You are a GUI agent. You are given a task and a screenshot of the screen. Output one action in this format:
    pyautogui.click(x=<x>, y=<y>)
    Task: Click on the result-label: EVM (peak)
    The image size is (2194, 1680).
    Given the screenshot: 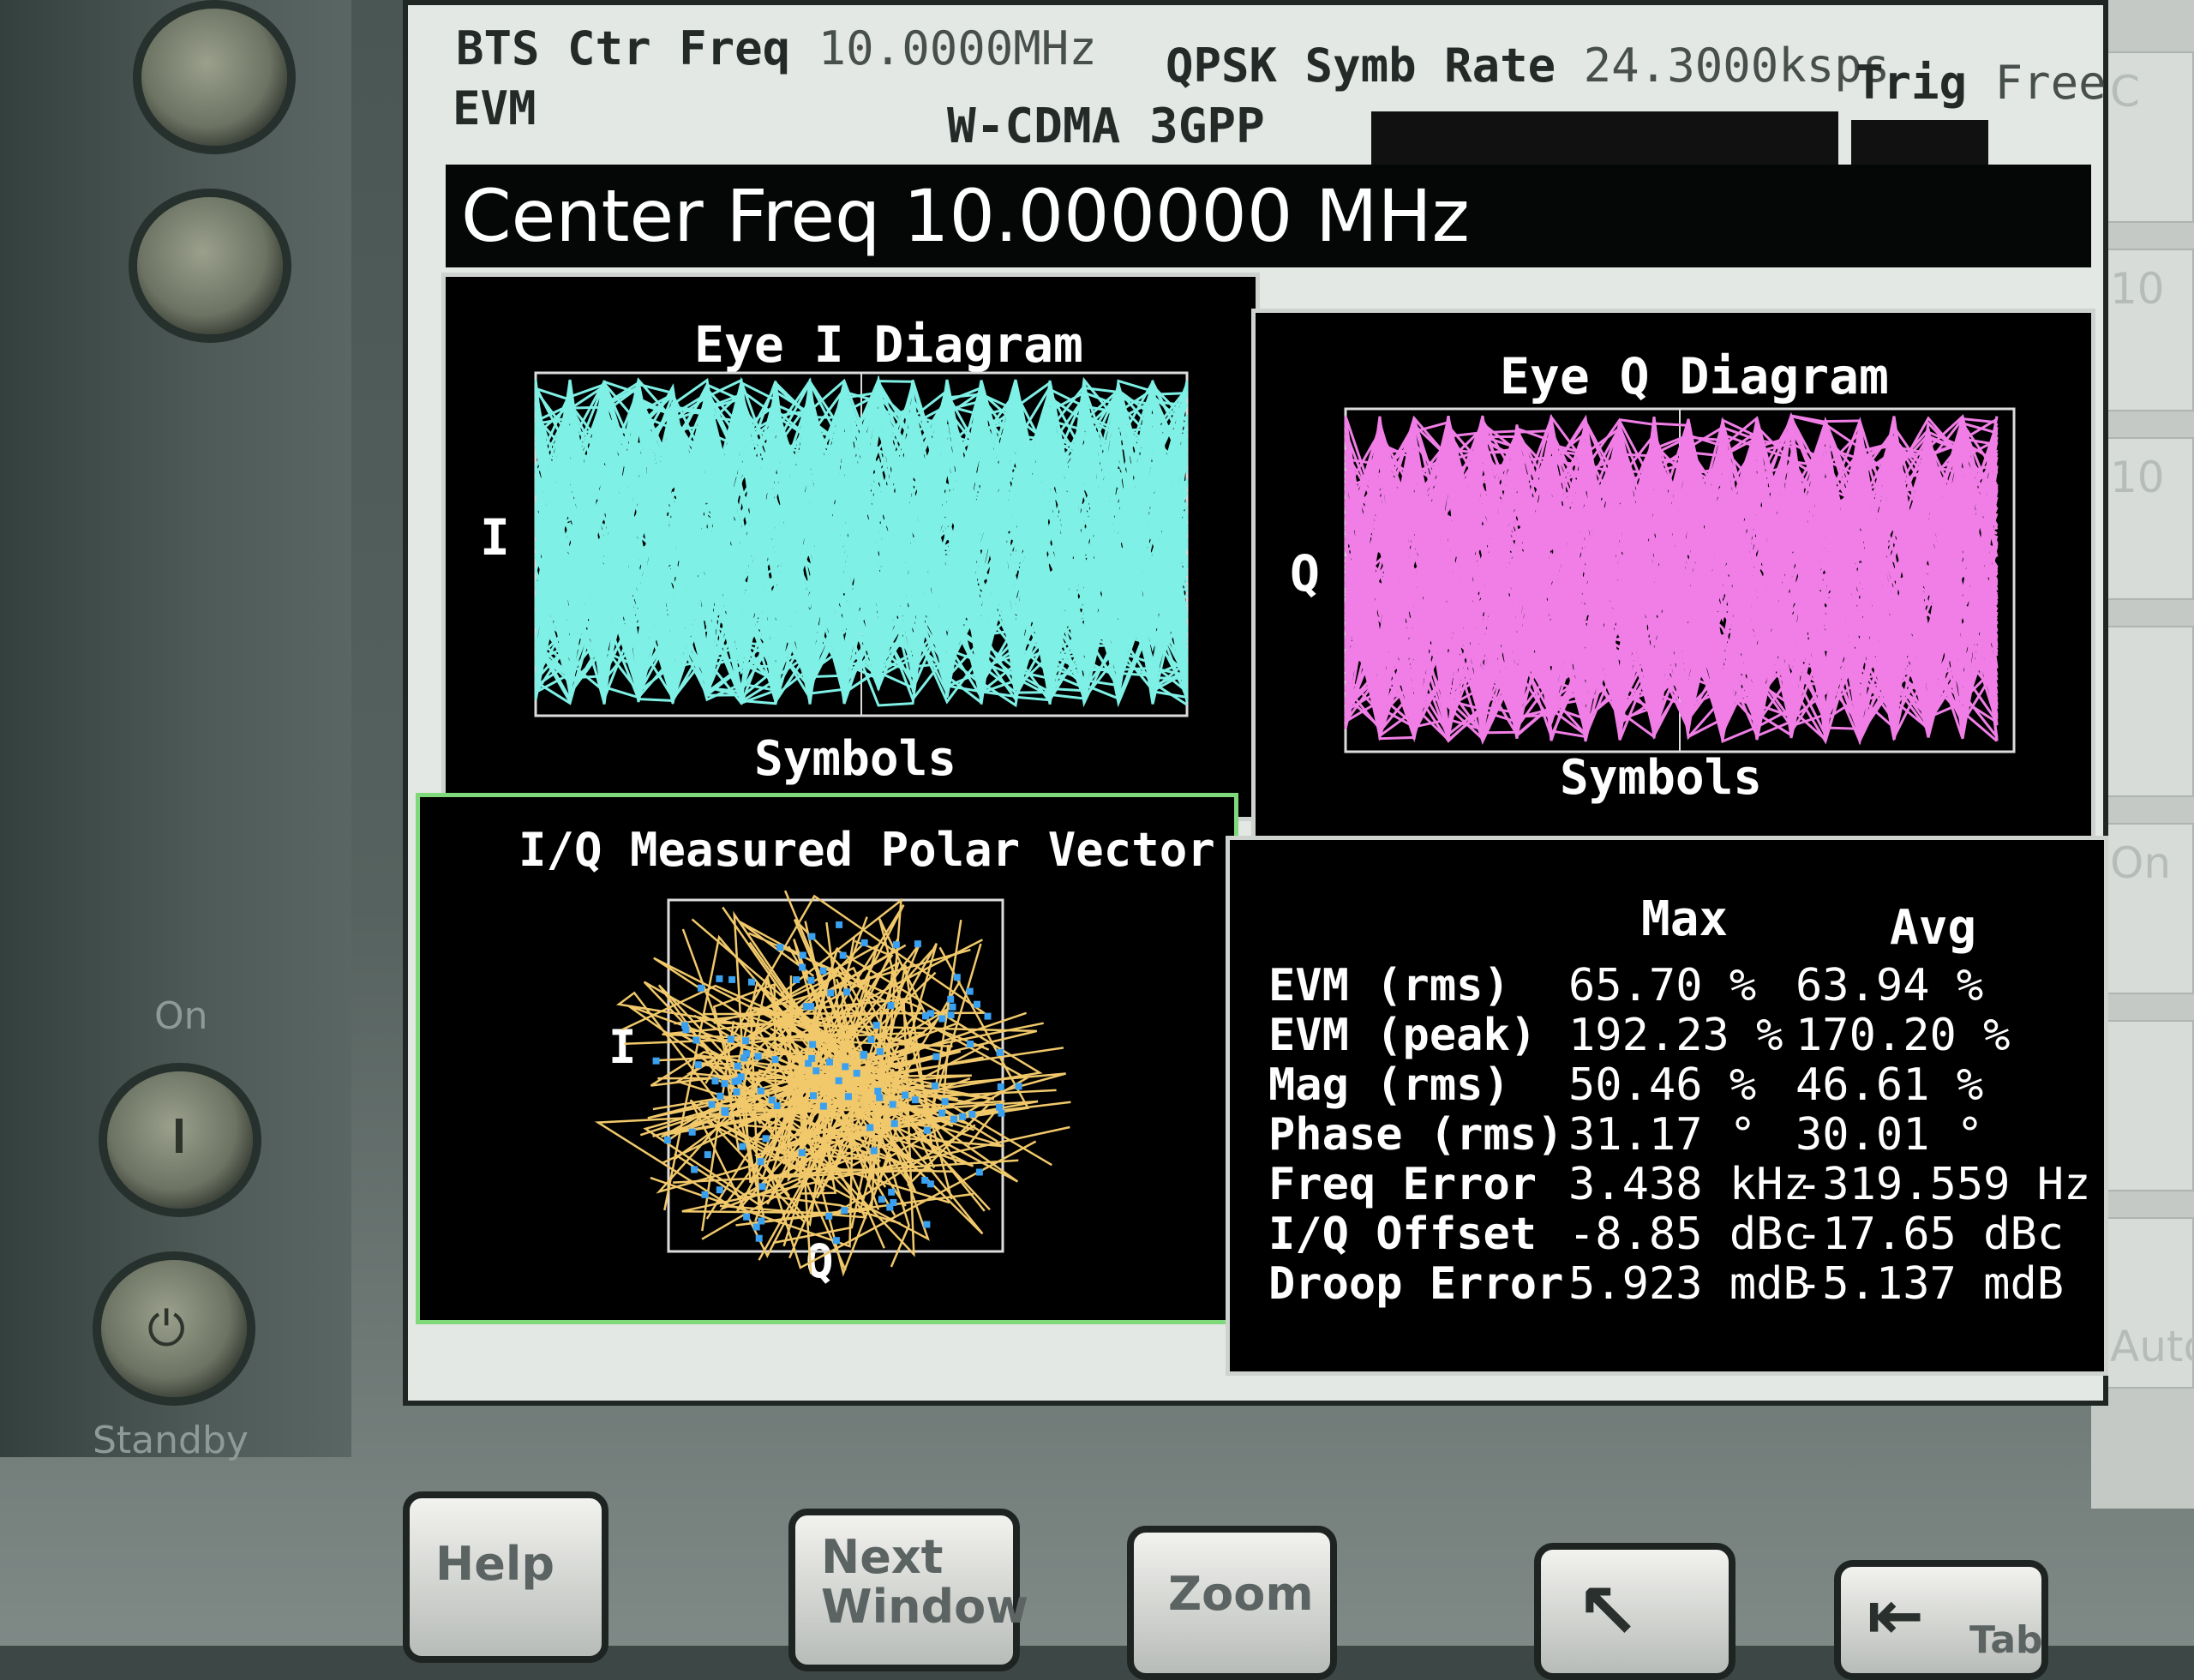 What is the action you would take?
    pyautogui.click(x=1403, y=1035)
    